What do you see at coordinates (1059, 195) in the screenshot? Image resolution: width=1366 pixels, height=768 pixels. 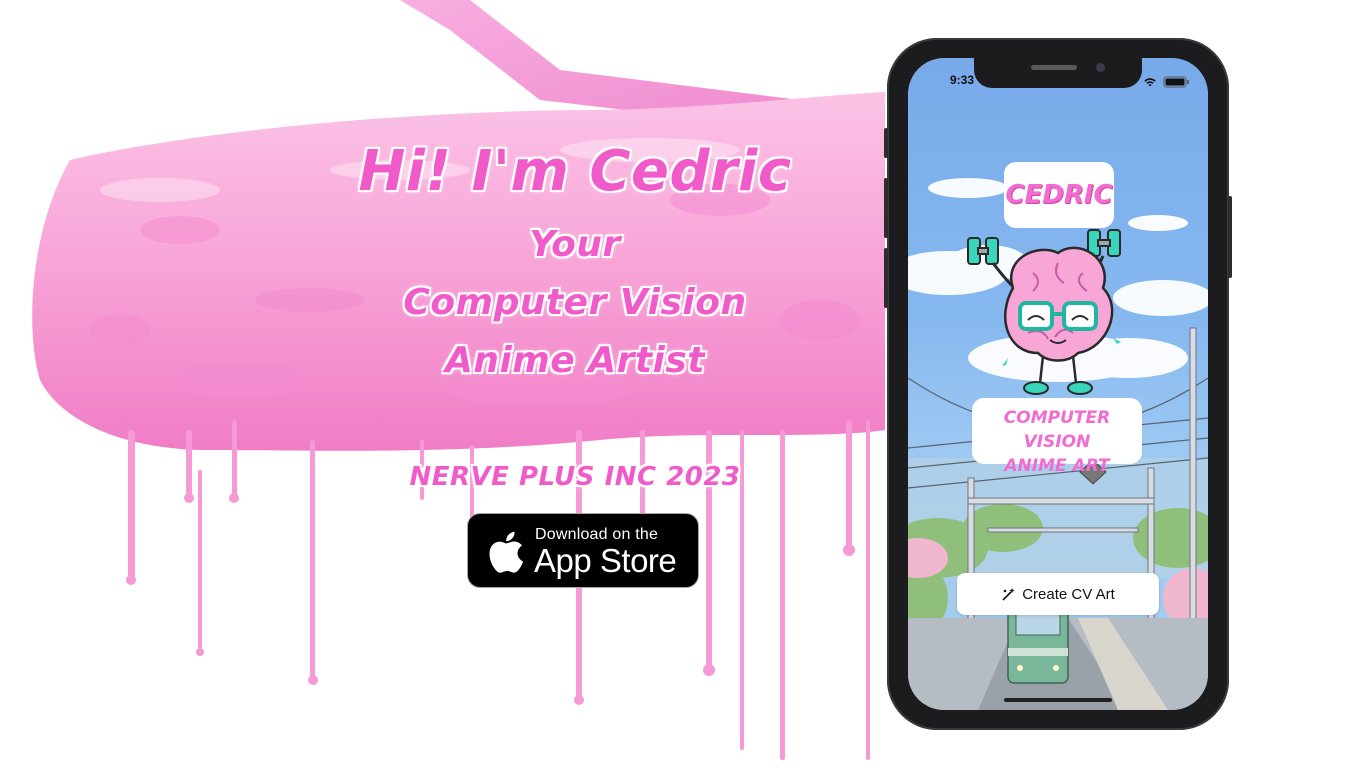 I see `app-title-label: CEDRIC` at bounding box center [1059, 195].